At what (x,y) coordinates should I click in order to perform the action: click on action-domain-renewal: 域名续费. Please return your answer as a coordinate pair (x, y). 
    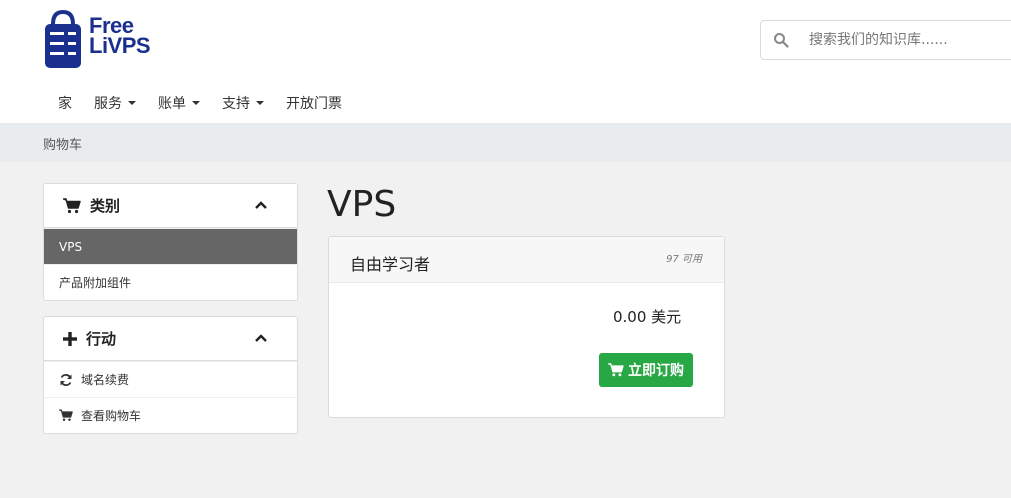
    Looking at the image, I should click on (170, 379).